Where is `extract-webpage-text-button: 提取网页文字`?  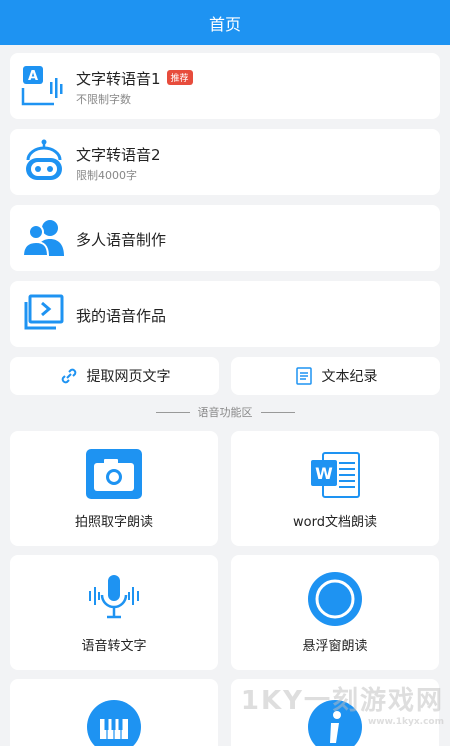 extract-webpage-text-button: 提取网页文字 is located at coordinates (114, 376).